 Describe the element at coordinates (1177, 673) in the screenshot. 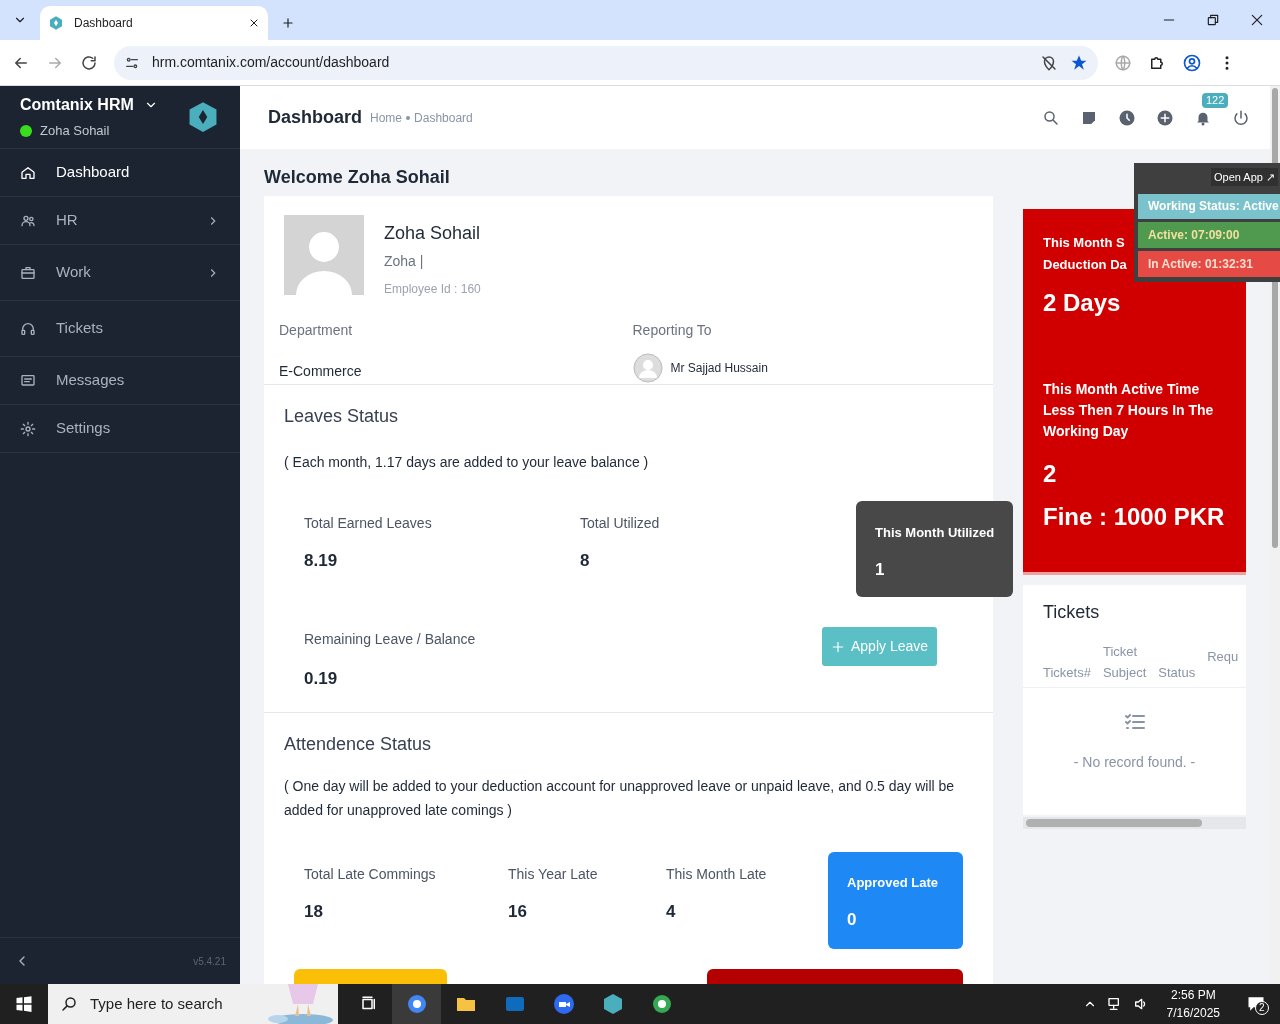

I see `column-header: Status` at that location.